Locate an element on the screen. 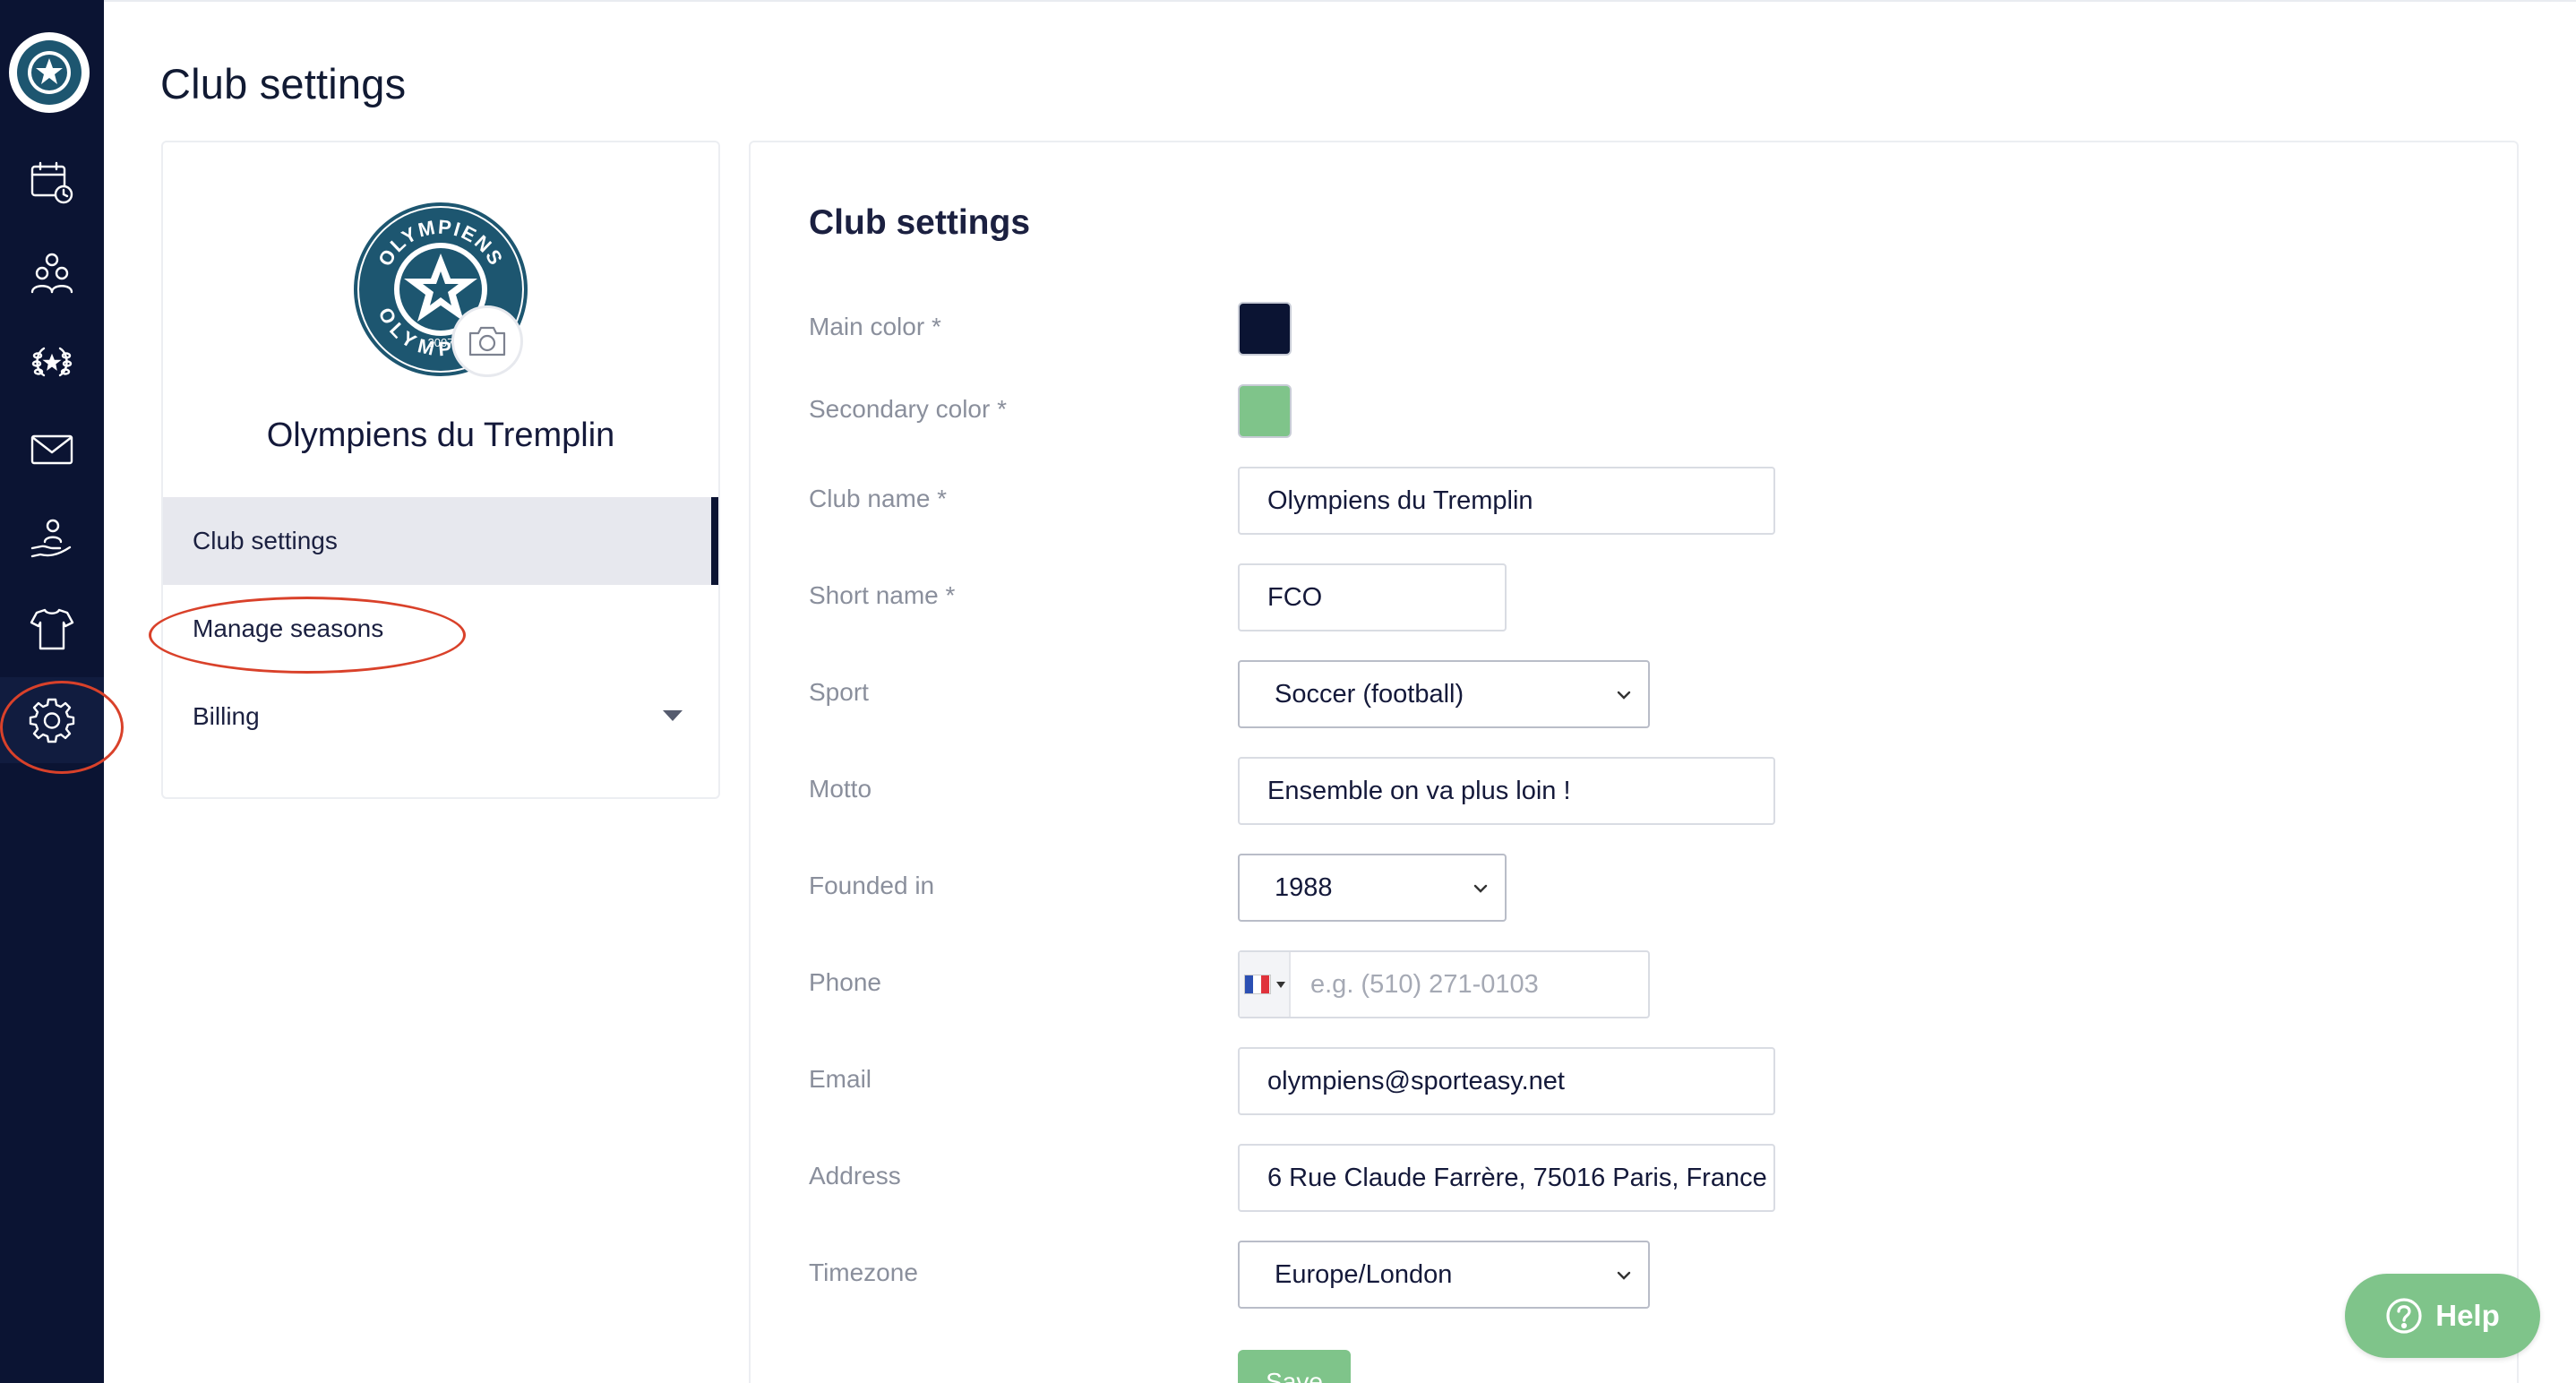 The width and height of the screenshot is (2576, 1383). help-label: Help is located at coordinates (2467, 1315).